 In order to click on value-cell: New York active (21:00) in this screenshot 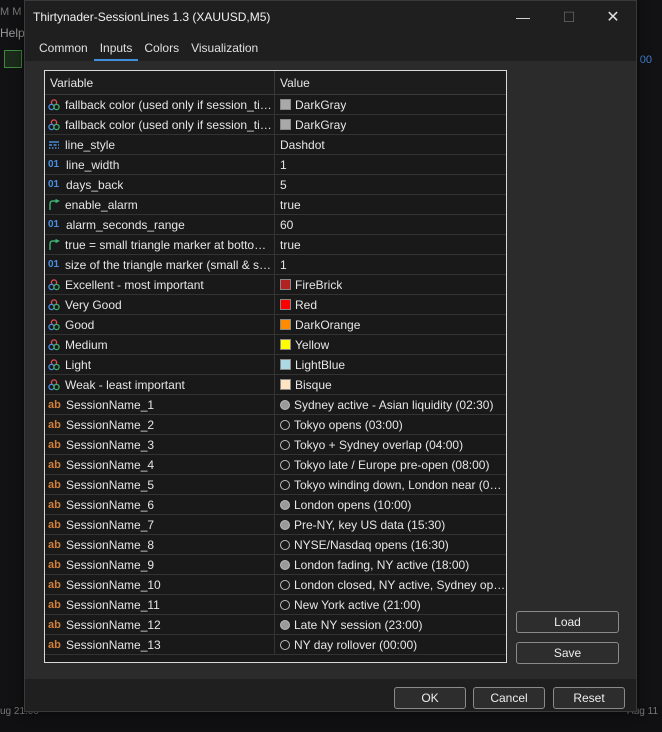, I will do `click(390, 604)`.